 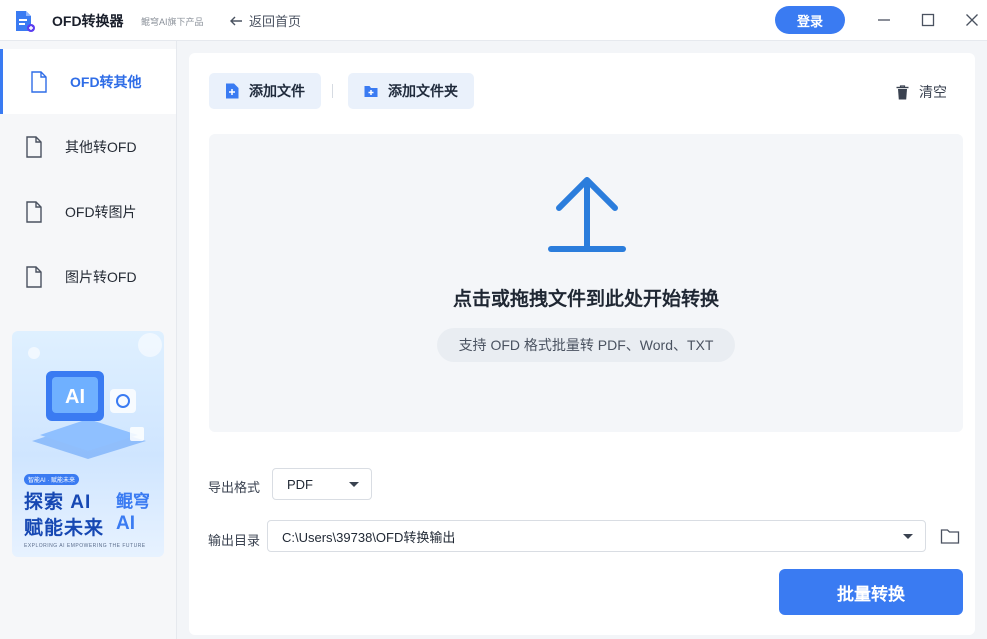 What do you see at coordinates (232, 91) in the screenshot?
I see `file-plus-icon` at bounding box center [232, 91].